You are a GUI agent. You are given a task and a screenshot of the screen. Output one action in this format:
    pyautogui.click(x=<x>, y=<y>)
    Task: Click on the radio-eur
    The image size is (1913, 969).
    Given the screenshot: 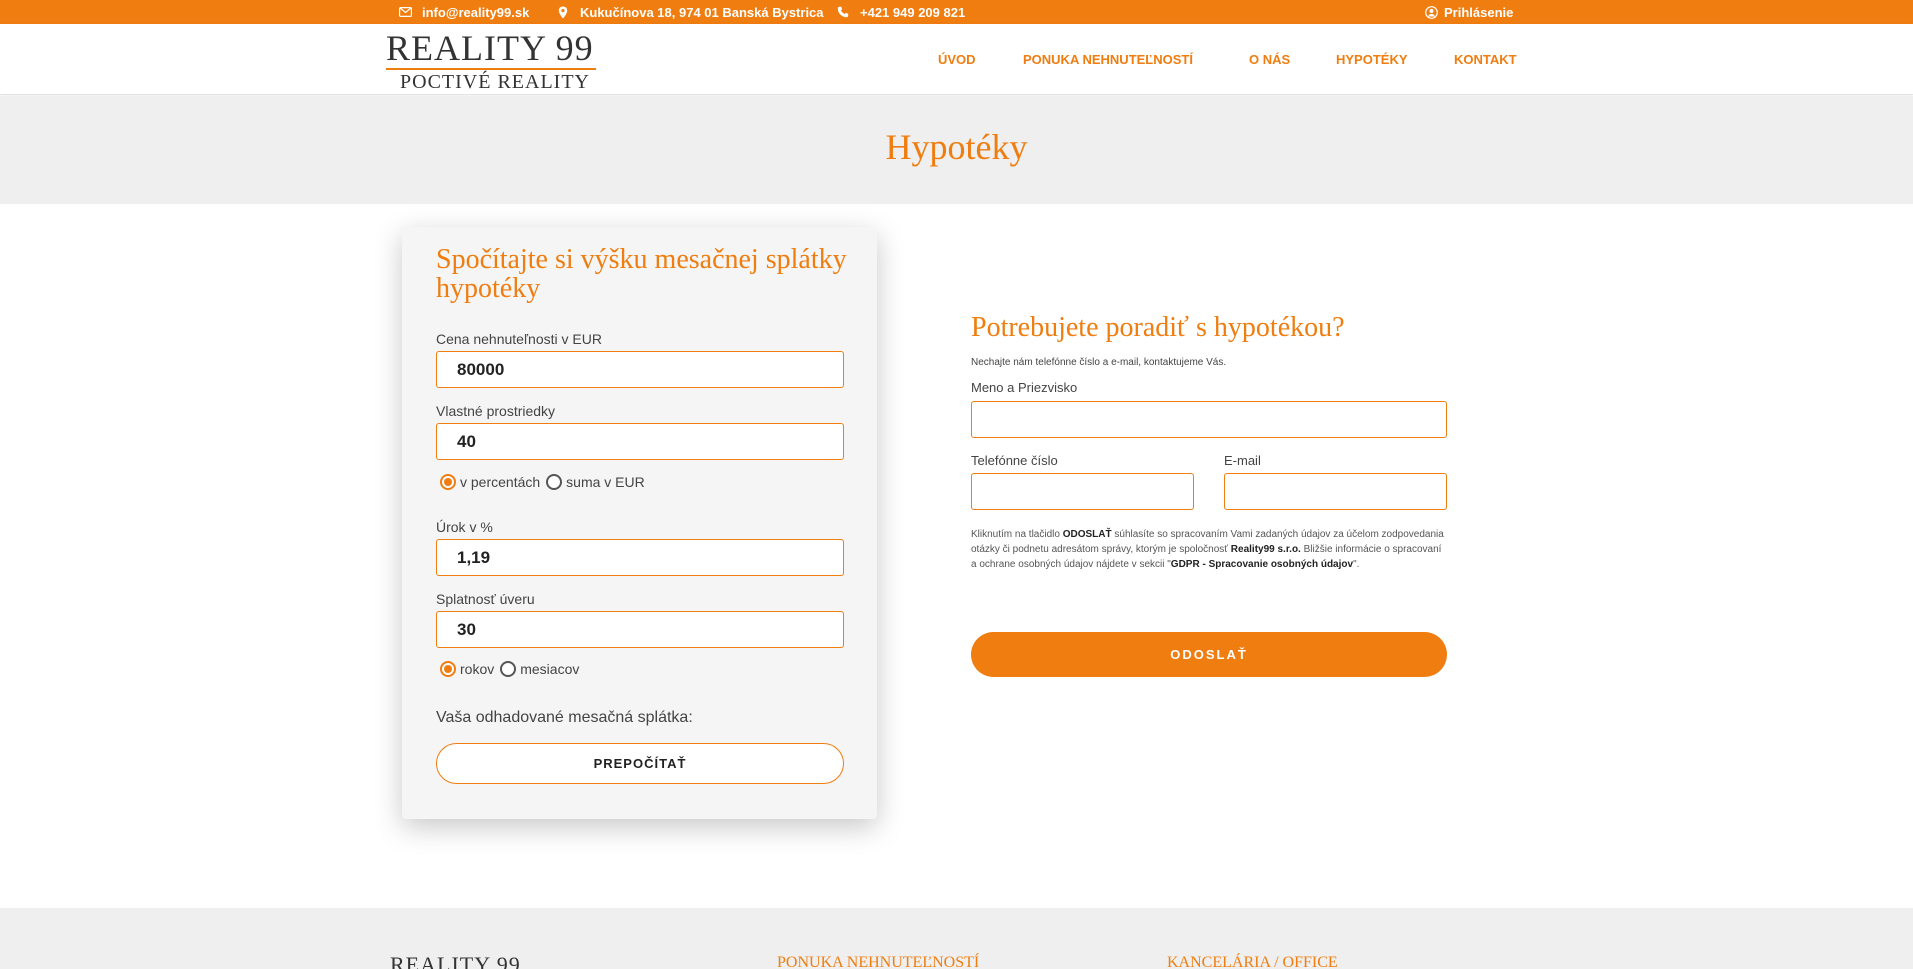 What is the action you would take?
    pyautogui.click(x=554, y=482)
    